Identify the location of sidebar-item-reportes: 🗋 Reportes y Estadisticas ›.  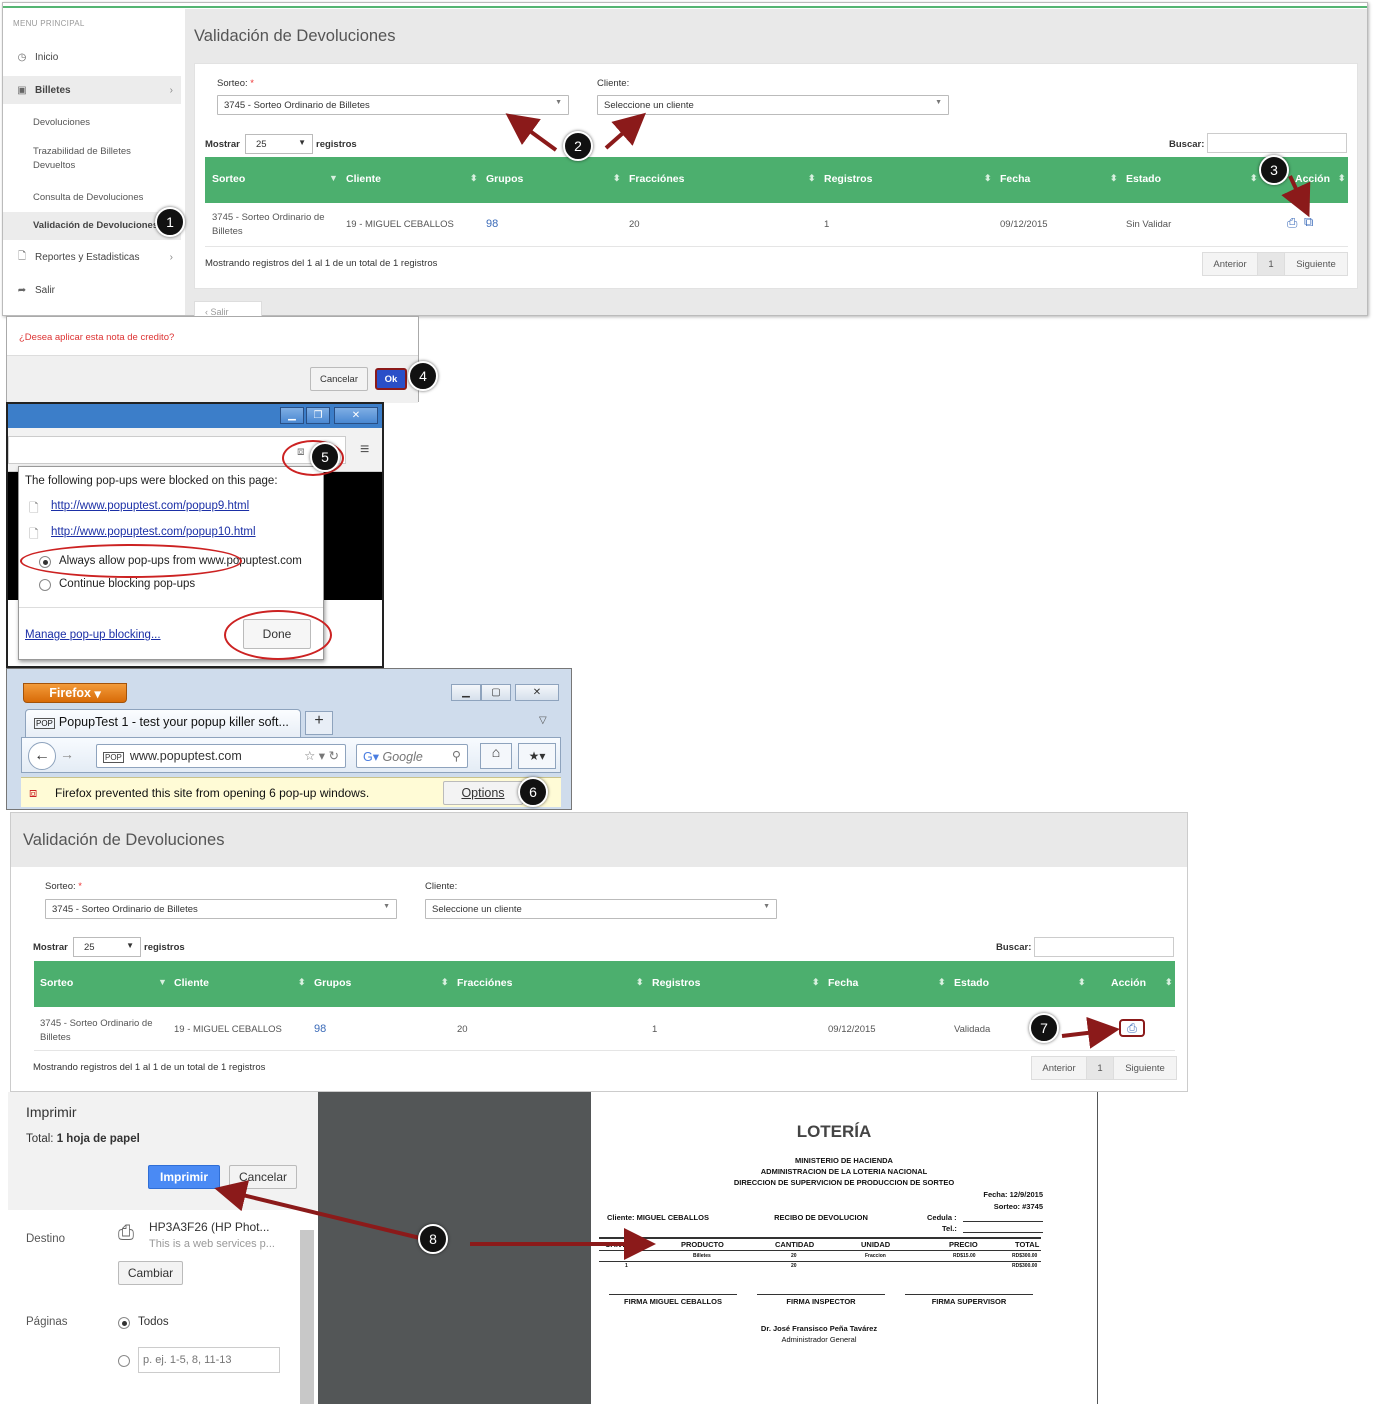
(92, 257).